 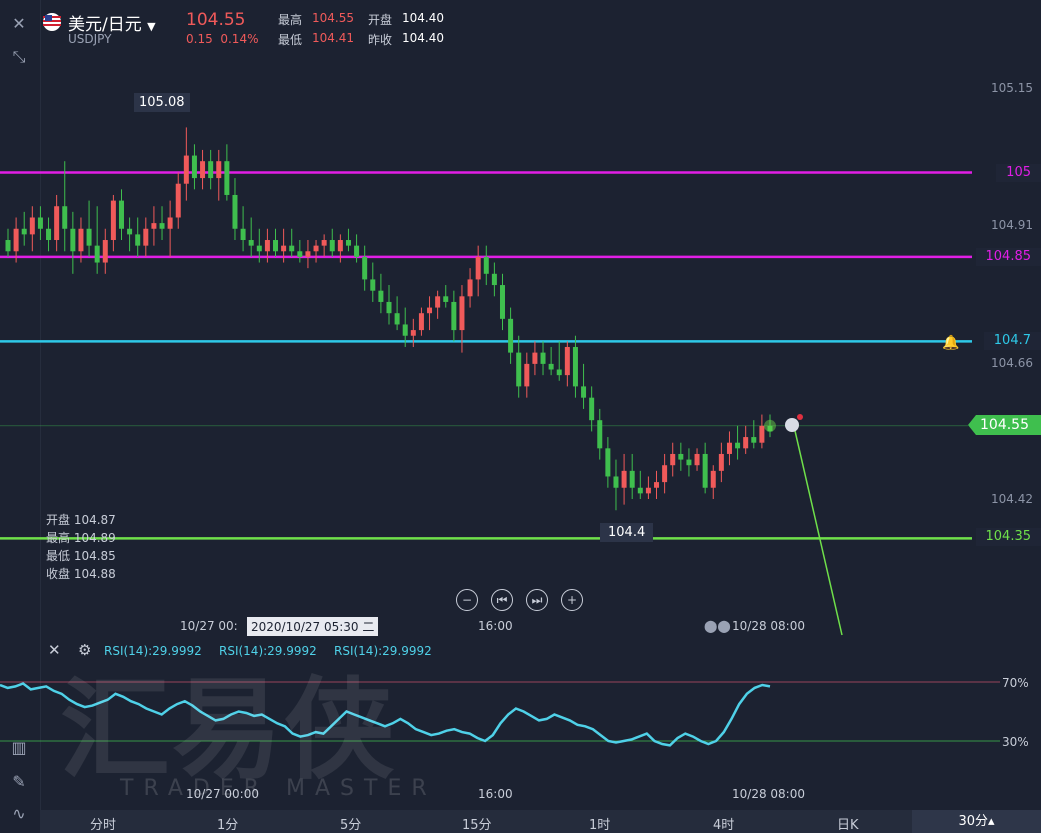 I want to click on rsi-level-30: 30%, so click(x=1015, y=742).